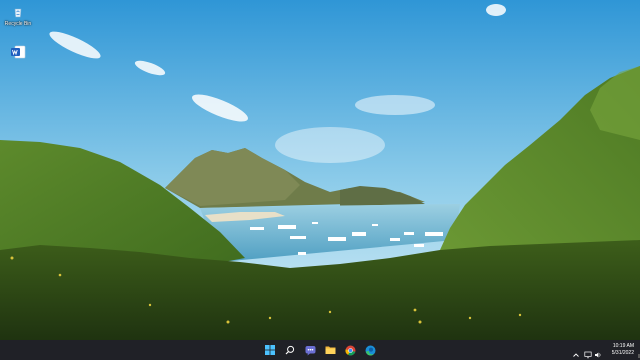  What do you see at coordinates (18, 24) in the screenshot?
I see `recycle-bin-label: Recycle Bin` at bounding box center [18, 24].